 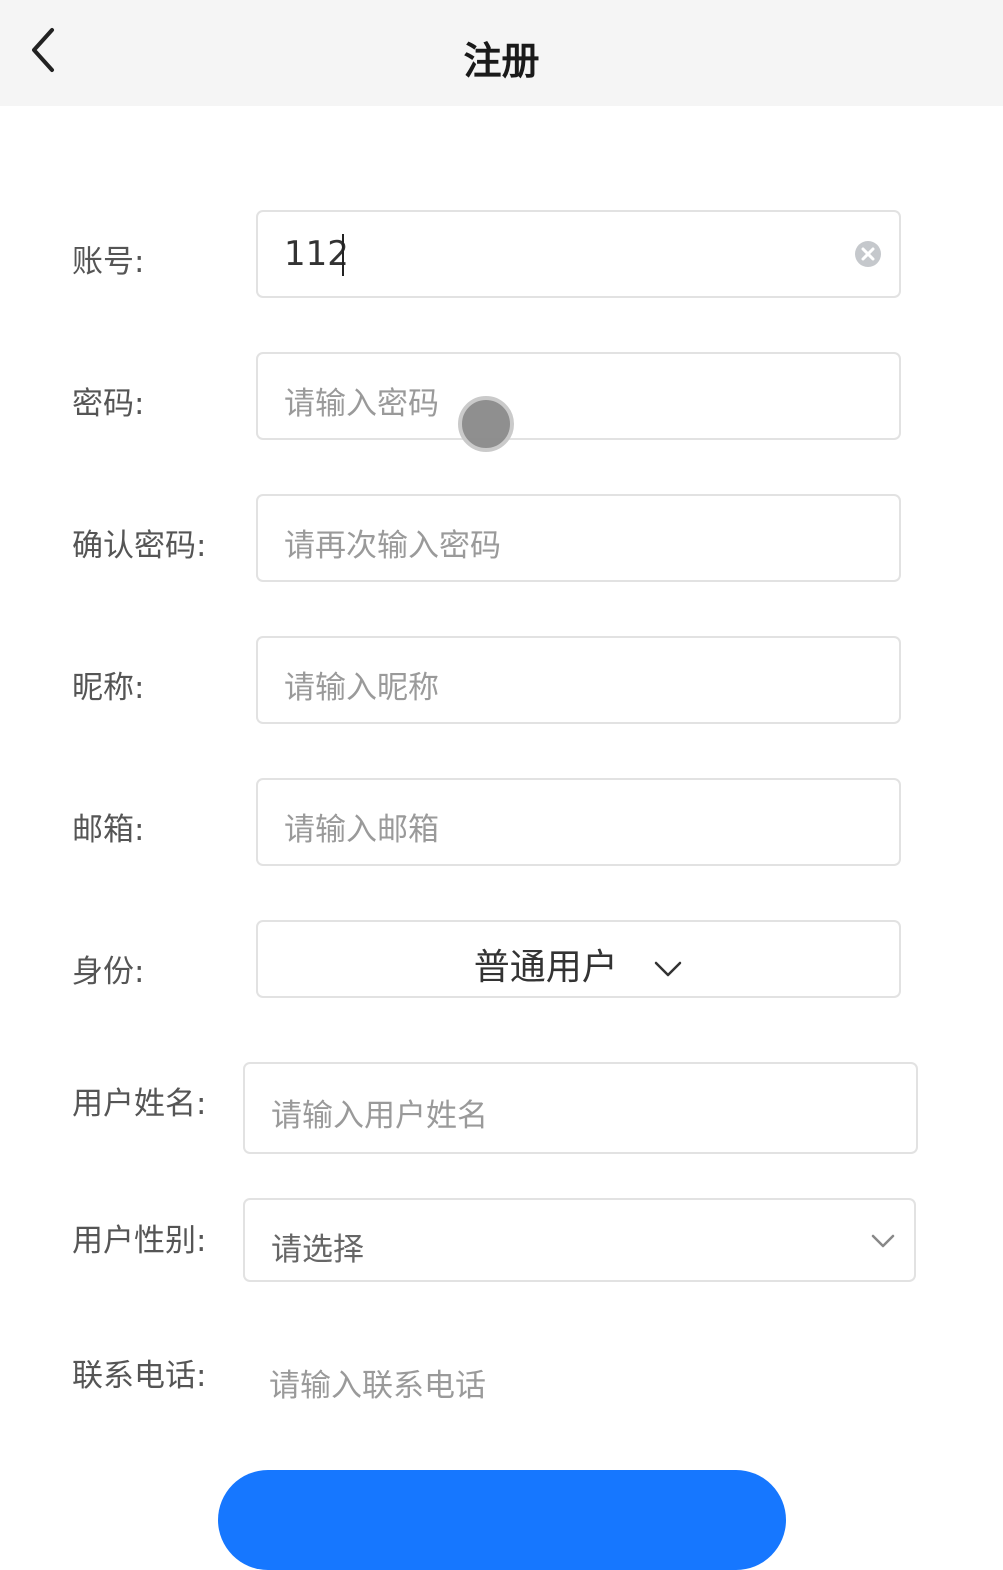 I want to click on identity-select: 普通用户, so click(x=578, y=959).